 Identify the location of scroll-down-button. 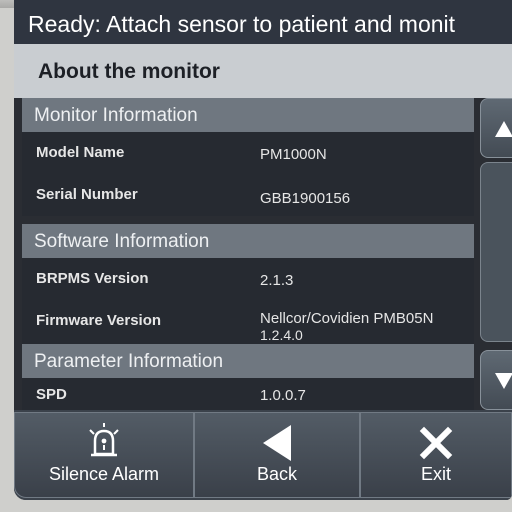
(496, 380).